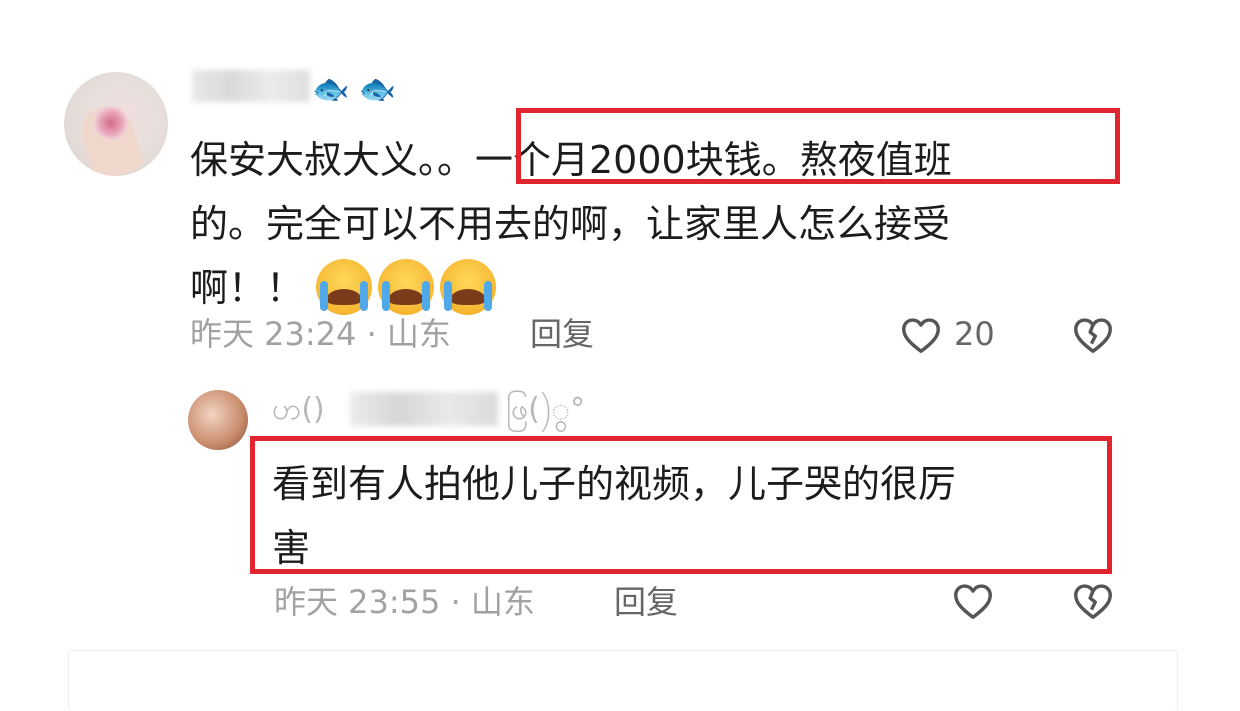 Image resolution: width=1240 pixels, height=711 pixels. Describe the element at coordinates (546, 409) in the screenshot. I see `replier-name-suffix: ဖြ()ွ°` at that location.